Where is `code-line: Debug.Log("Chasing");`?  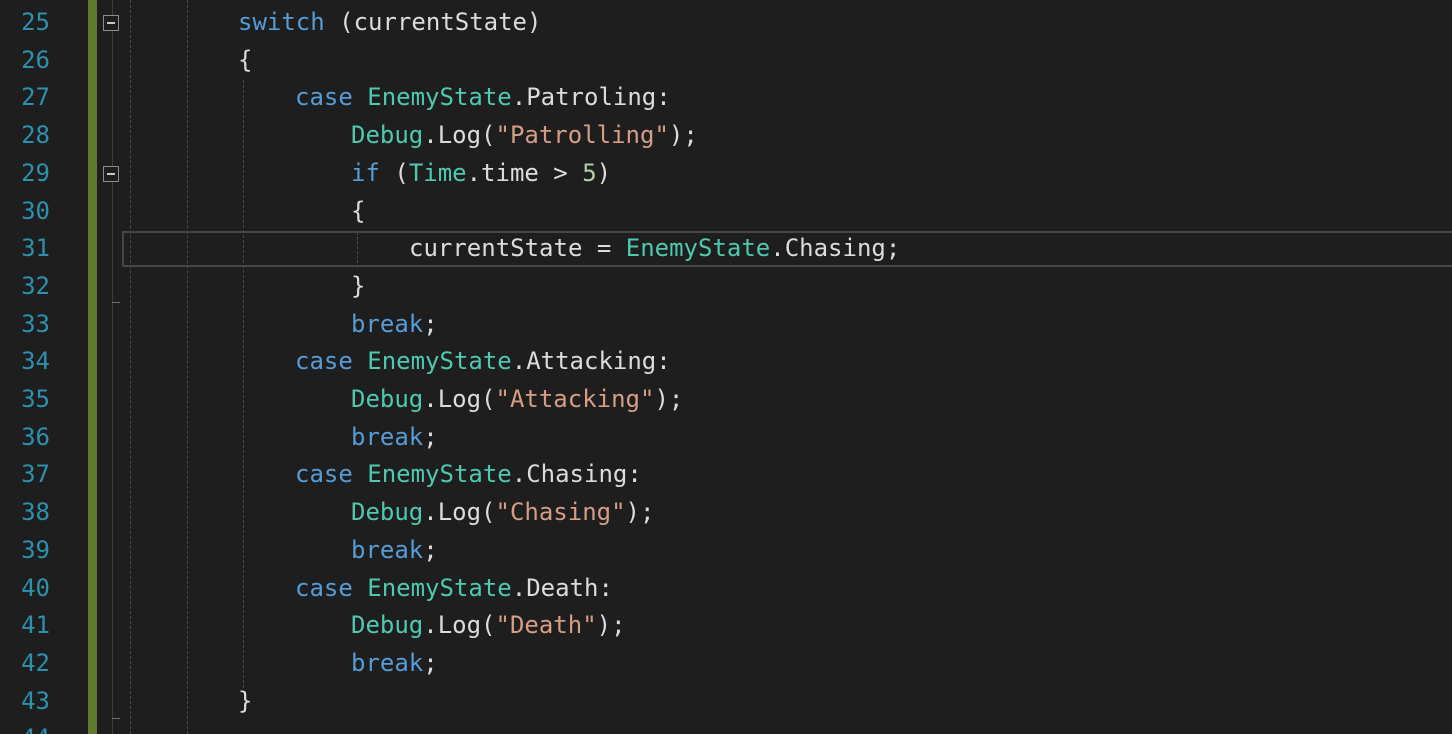 code-line: Debug.Log("Chasing"); is located at coordinates (502, 512).